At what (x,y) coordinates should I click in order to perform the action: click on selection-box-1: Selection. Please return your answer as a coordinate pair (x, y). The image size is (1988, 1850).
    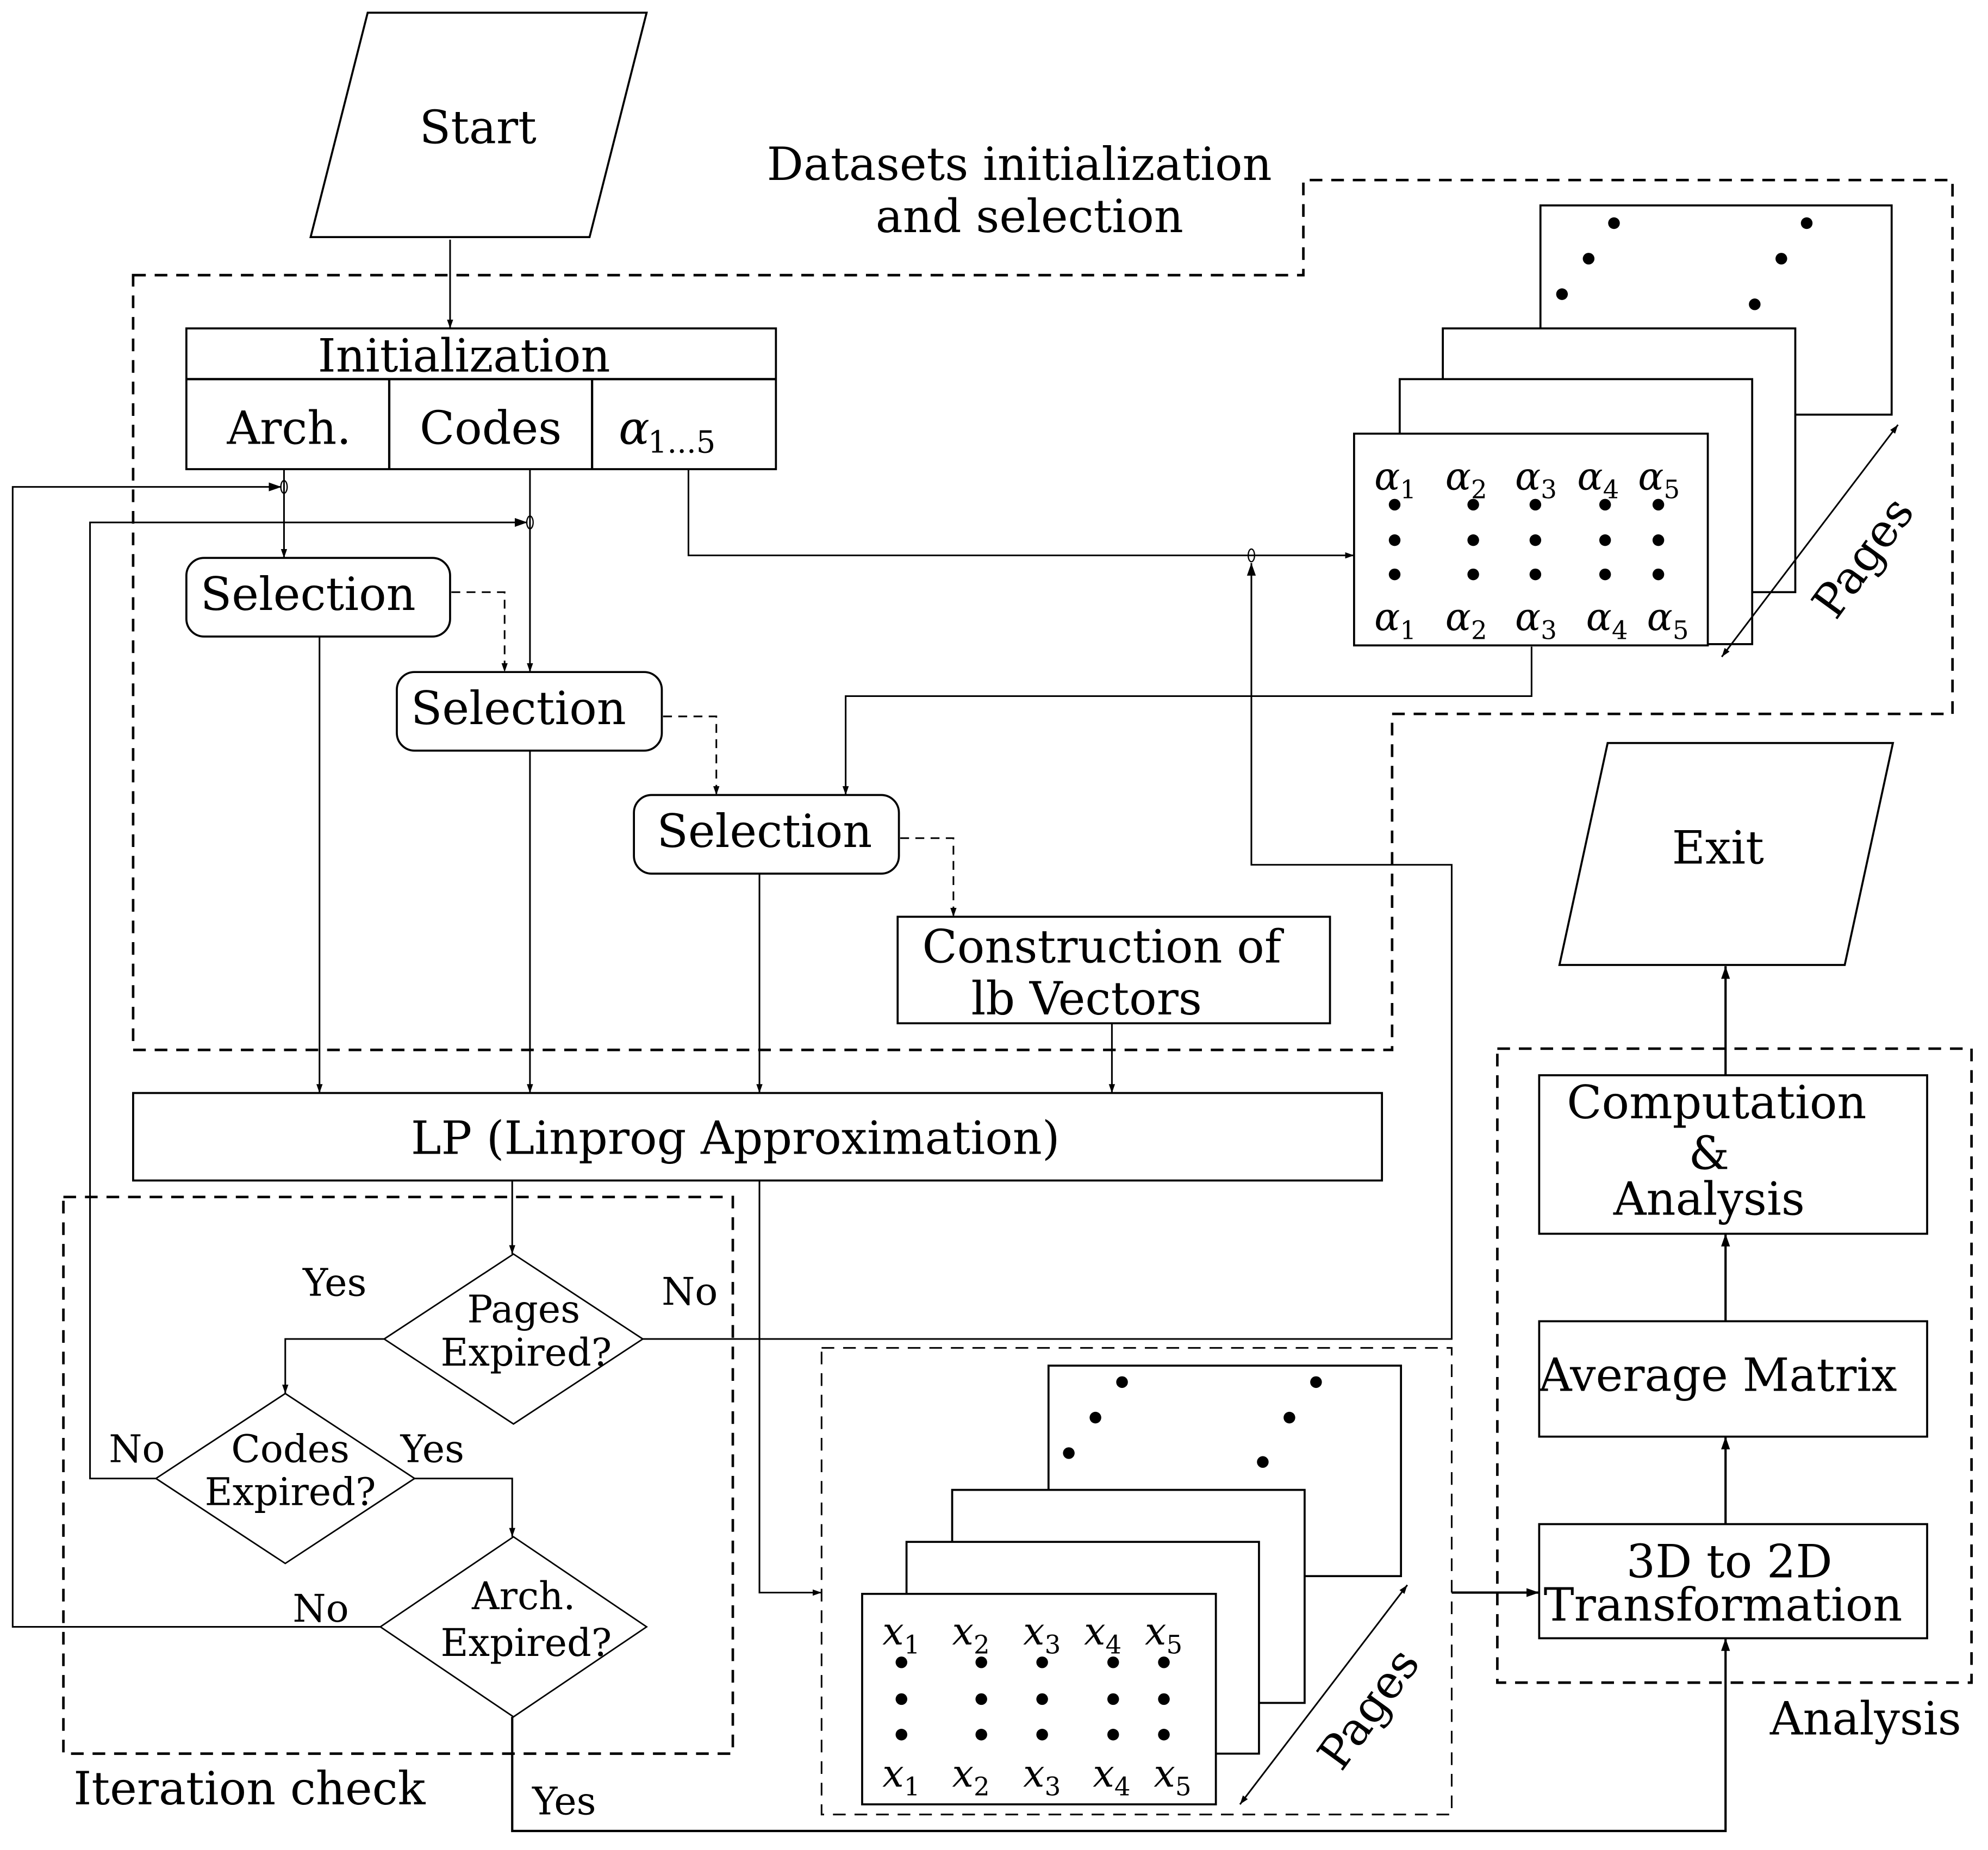
    Looking at the image, I should click on (318, 597).